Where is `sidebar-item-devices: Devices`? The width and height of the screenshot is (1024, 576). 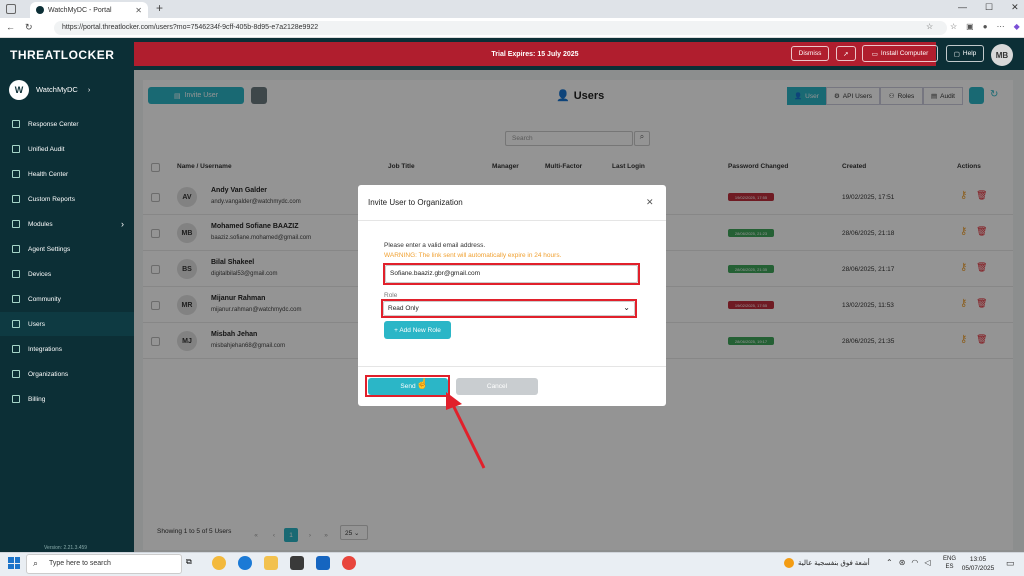 sidebar-item-devices: Devices is located at coordinates (67, 274).